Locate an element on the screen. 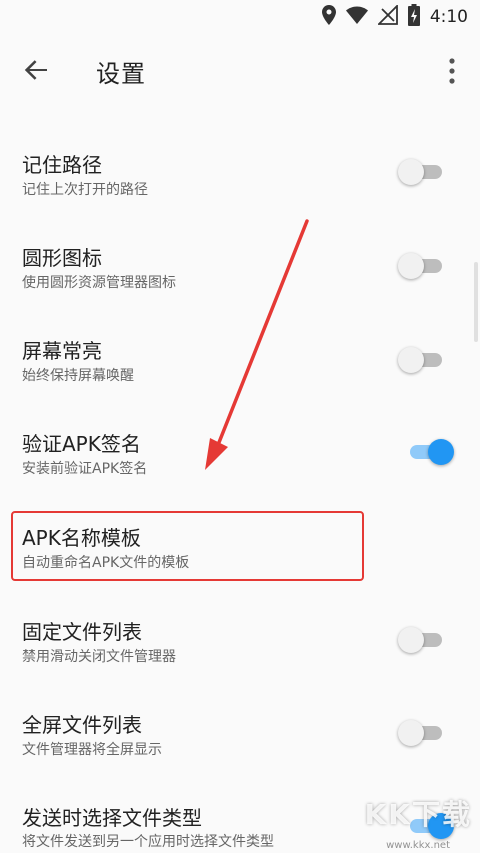 The image size is (480, 853). battery-charging-icon is located at coordinates (413, 17).